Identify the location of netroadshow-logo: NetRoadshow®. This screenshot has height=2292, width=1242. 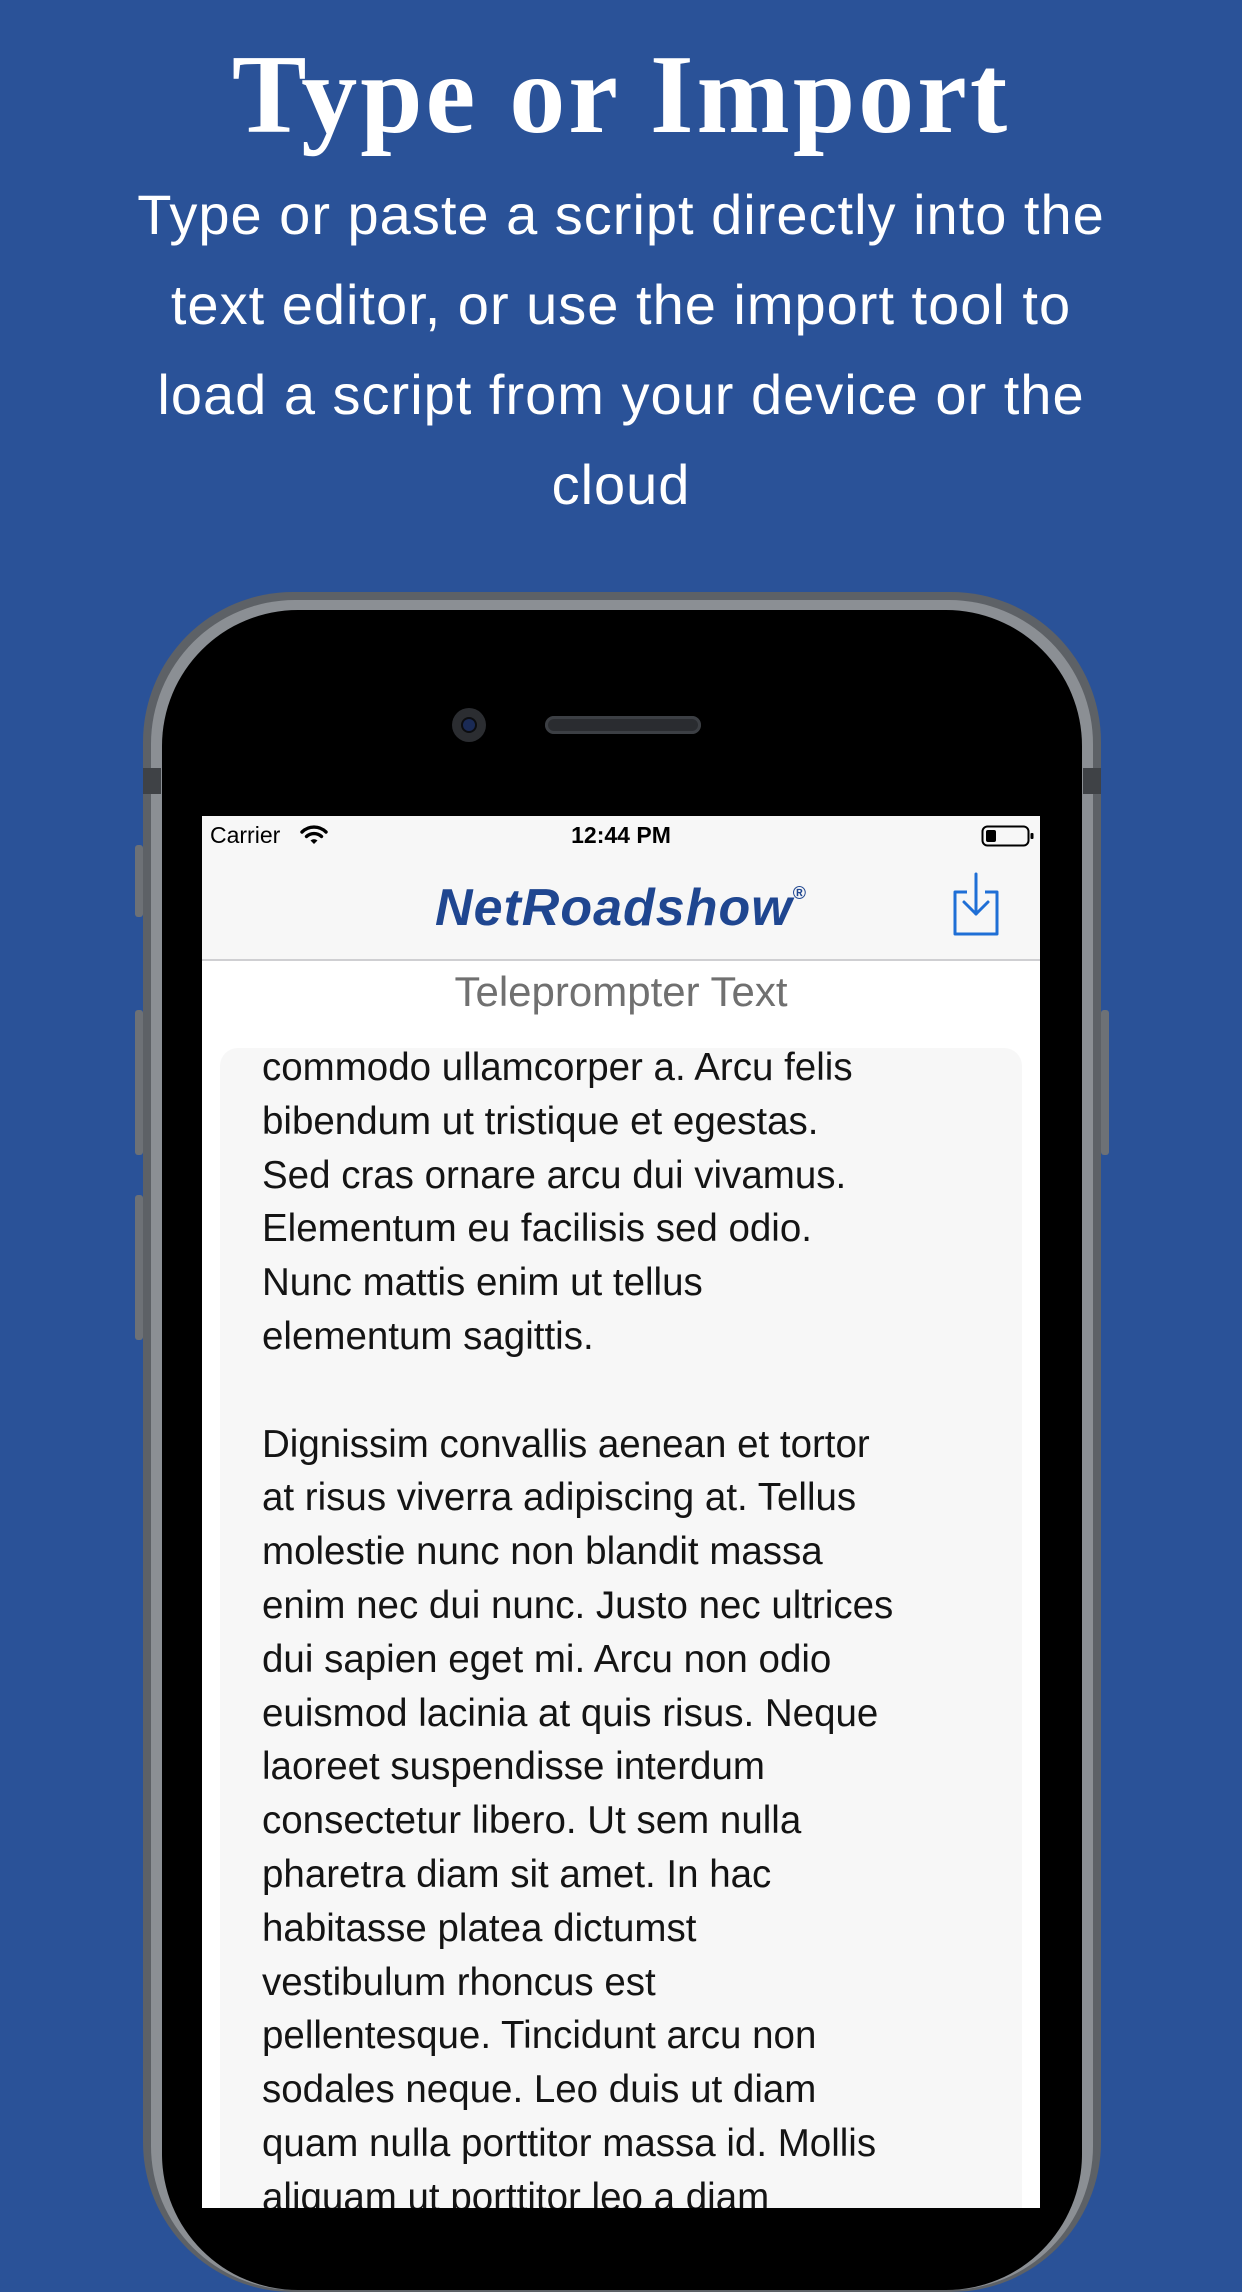
(621, 908).